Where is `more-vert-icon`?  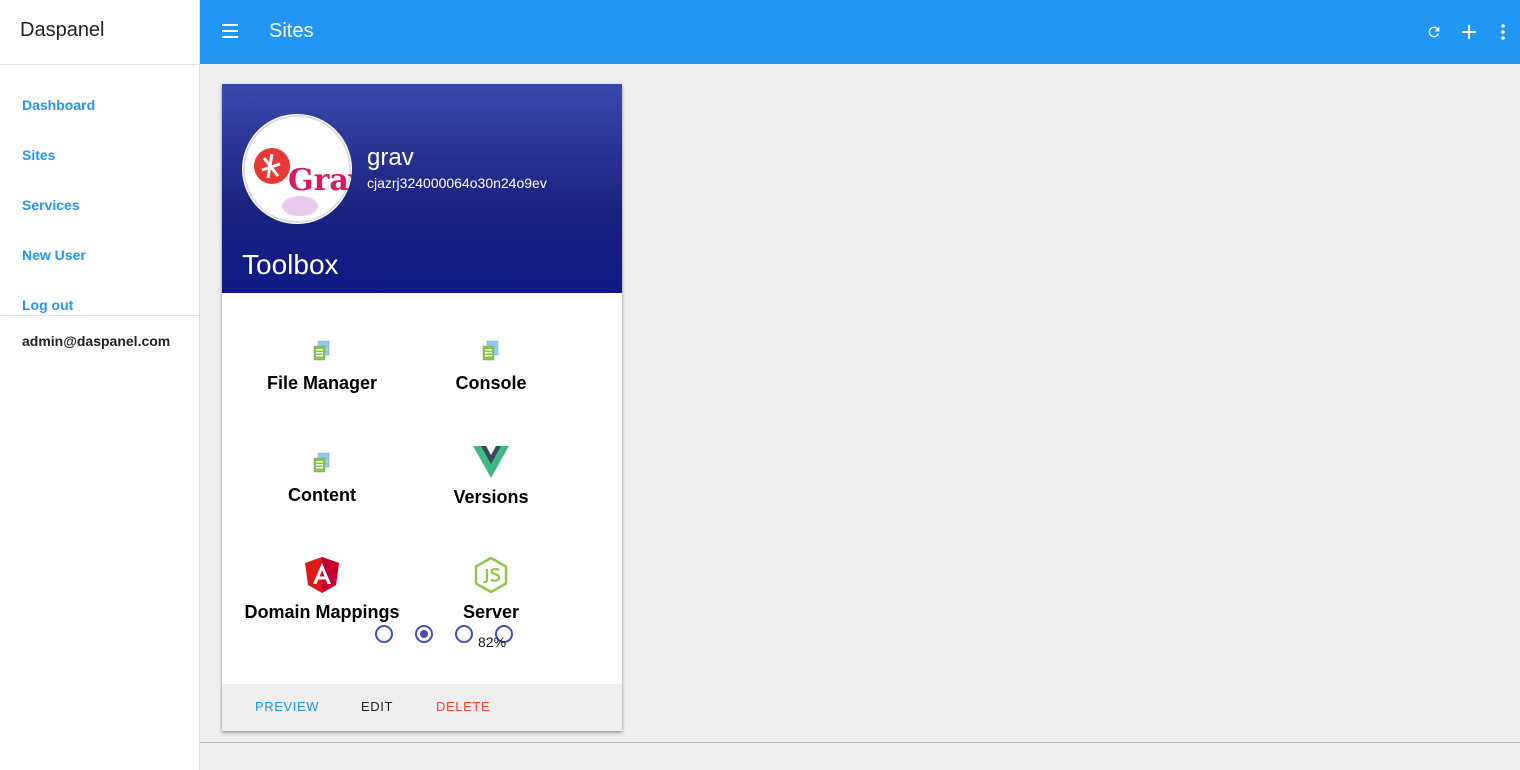
more-vert-icon is located at coordinates (1503, 32).